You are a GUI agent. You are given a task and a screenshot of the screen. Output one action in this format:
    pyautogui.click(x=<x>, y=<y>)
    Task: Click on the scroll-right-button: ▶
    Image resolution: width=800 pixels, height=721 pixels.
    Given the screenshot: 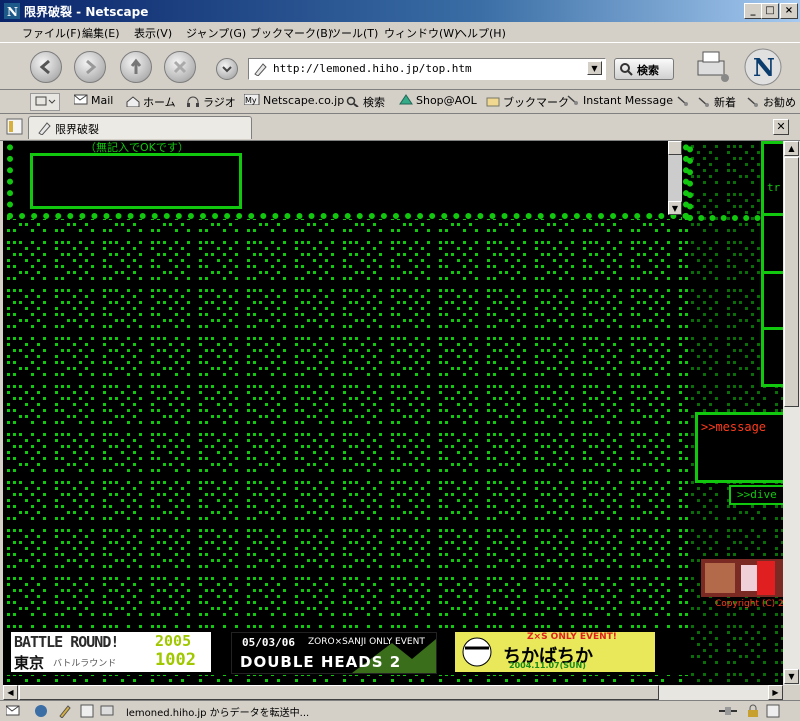 What is the action you would take?
    pyautogui.click(x=775, y=692)
    